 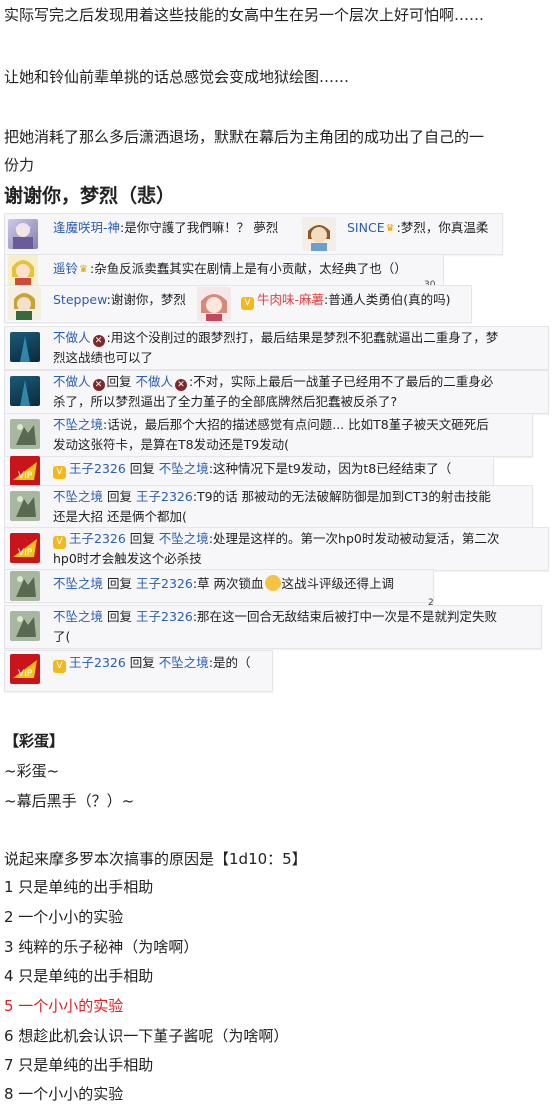 I want to click on intro-line-3a: 把她消耗了那么多后潇洒退场，默默在幕后为主角团的成功出了自己的一, so click(x=244, y=137).